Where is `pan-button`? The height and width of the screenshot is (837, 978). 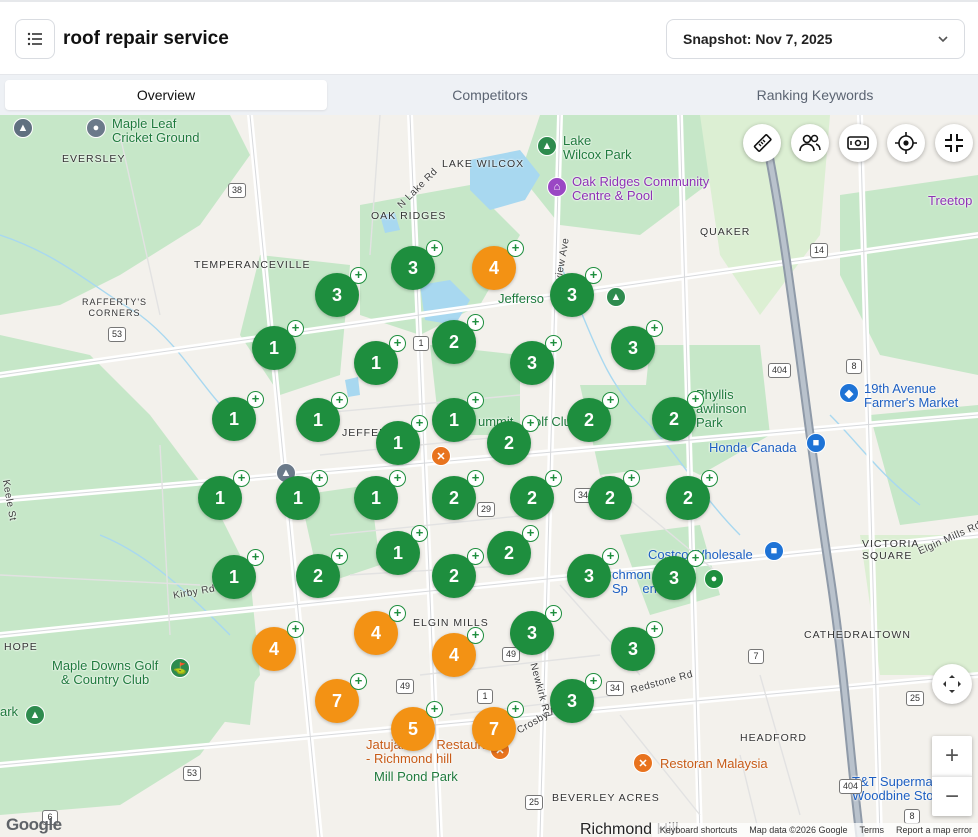 pan-button is located at coordinates (952, 684).